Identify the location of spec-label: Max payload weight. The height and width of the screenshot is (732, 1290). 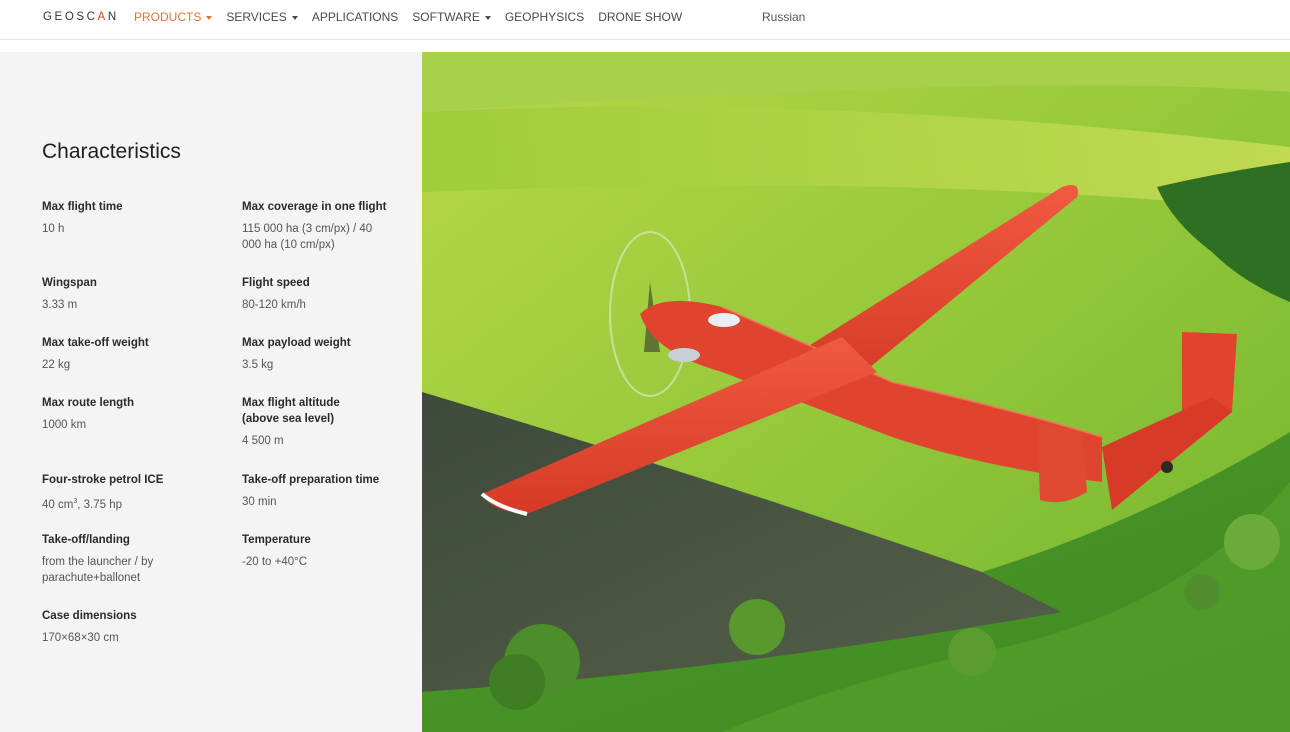
(296, 343).